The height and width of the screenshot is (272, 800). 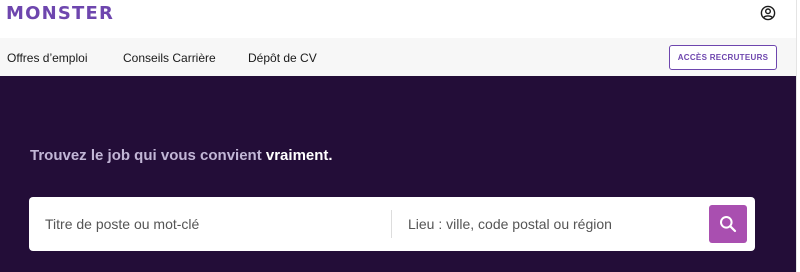 What do you see at coordinates (723, 57) in the screenshot?
I see `recruiter-access-button: ACCÈS RECRUTEURS` at bounding box center [723, 57].